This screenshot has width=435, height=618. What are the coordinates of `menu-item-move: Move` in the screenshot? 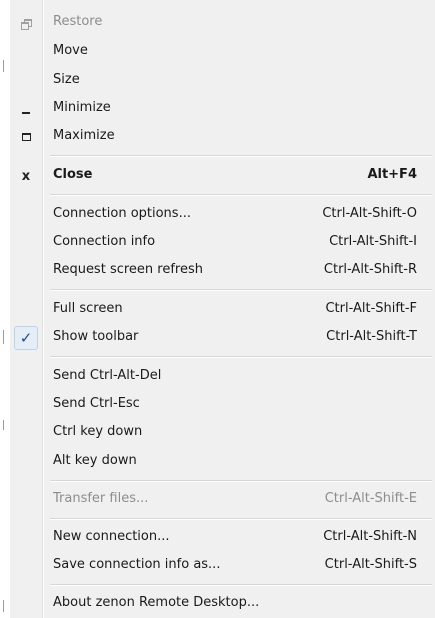 It's located at (222, 52).